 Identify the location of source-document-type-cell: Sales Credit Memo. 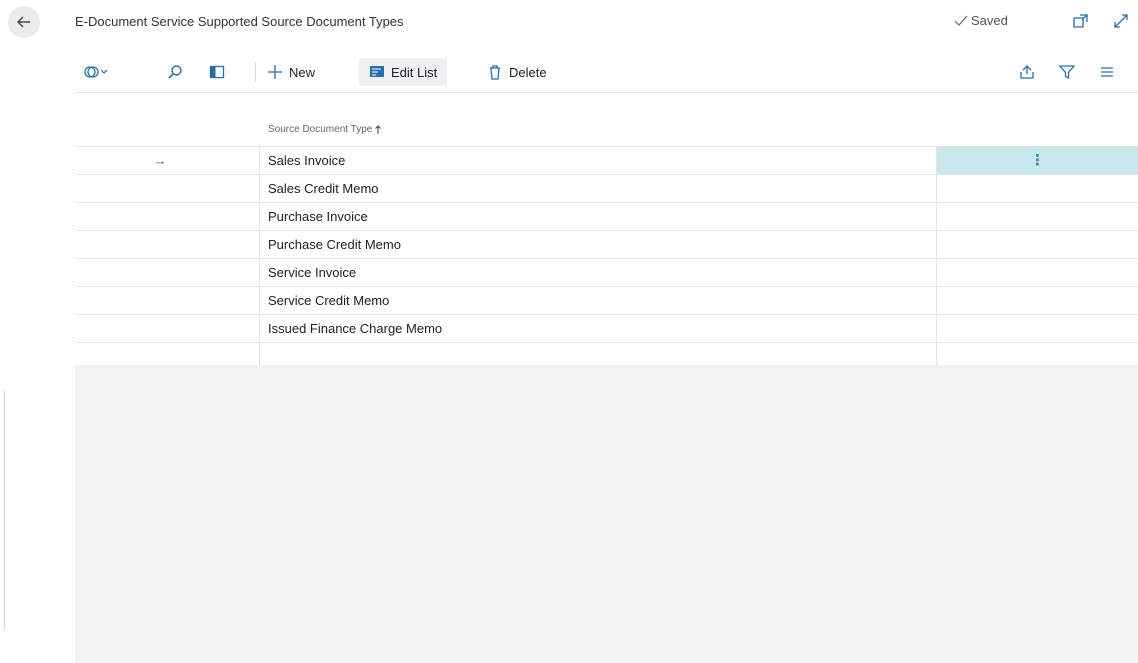
(598, 188).